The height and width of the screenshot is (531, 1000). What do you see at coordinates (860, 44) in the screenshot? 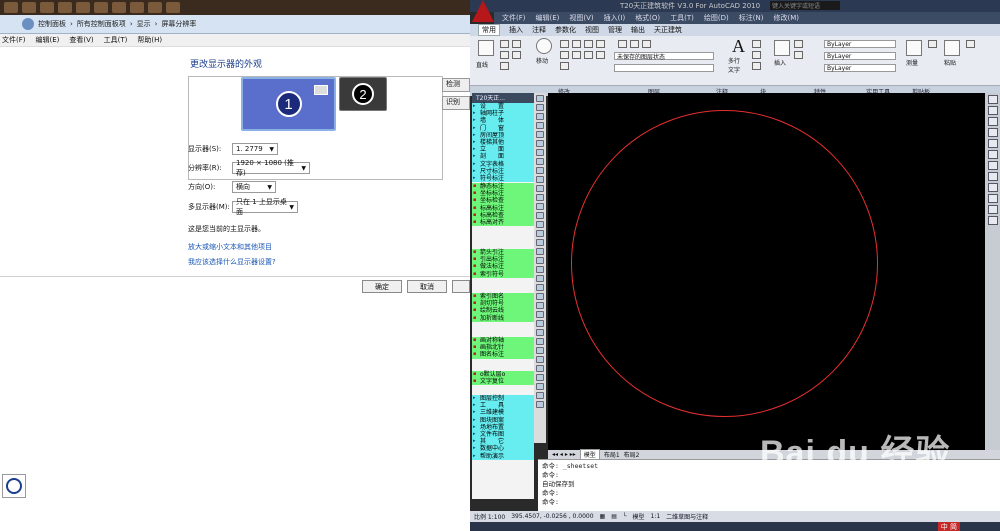
I see `color-bylayer-select: ByLayer` at bounding box center [860, 44].